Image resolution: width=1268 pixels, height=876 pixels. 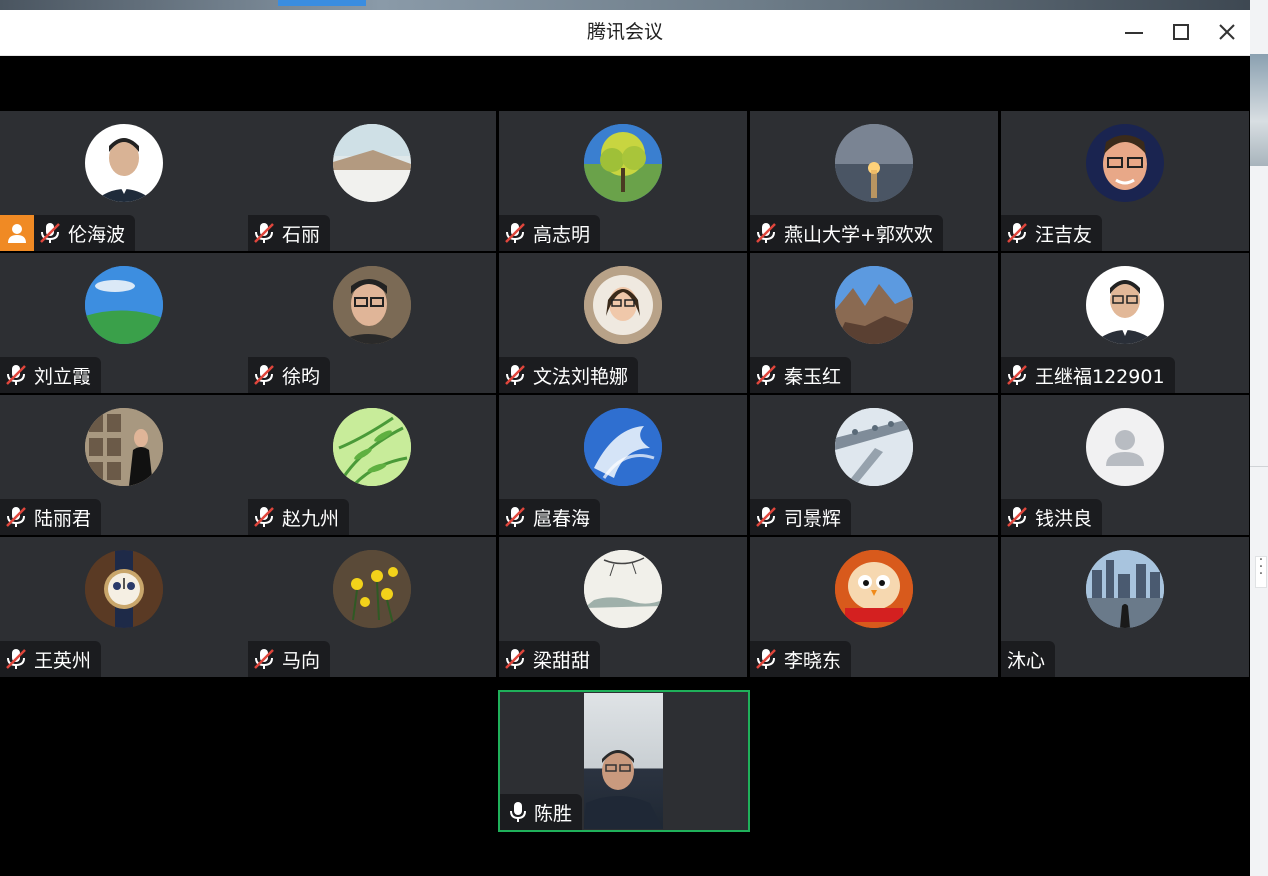 I want to click on participant-tile: 秦玉红, so click(x=874, y=323).